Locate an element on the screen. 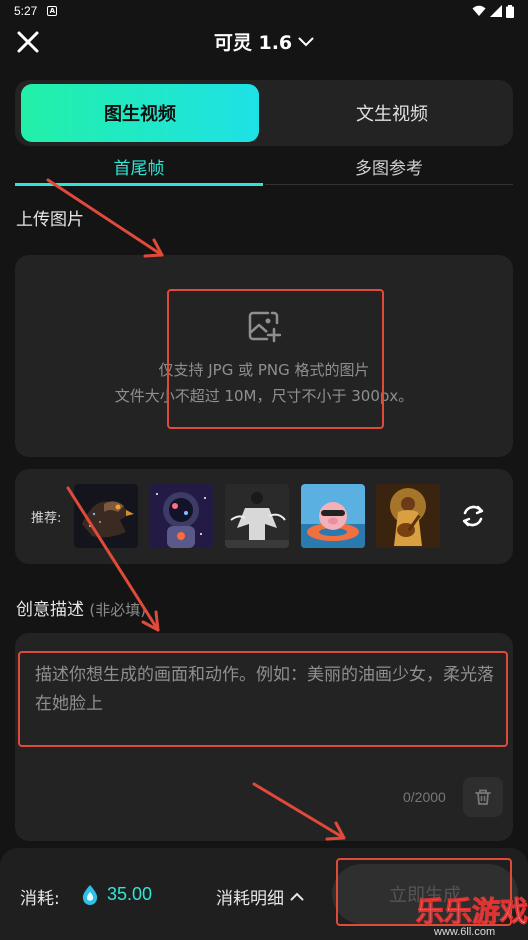 This screenshot has width=528, height=940. mode-toggle: 图生视频 文生视频 is located at coordinates (264, 113).